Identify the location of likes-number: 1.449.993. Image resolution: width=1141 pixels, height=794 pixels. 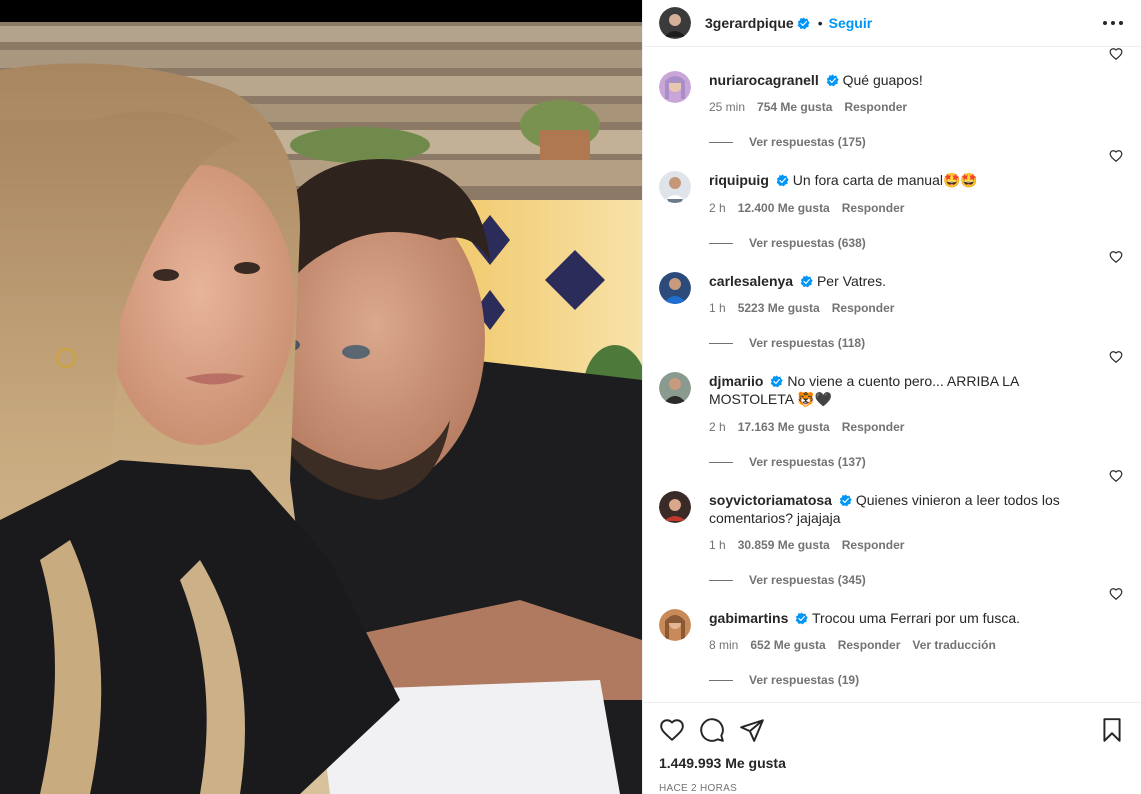
(690, 763).